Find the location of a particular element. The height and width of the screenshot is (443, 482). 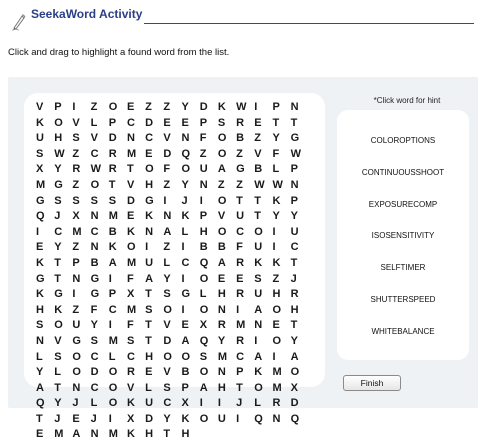

word-list-item: CONTINUOUSSHOOT is located at coordinates (403, 182).